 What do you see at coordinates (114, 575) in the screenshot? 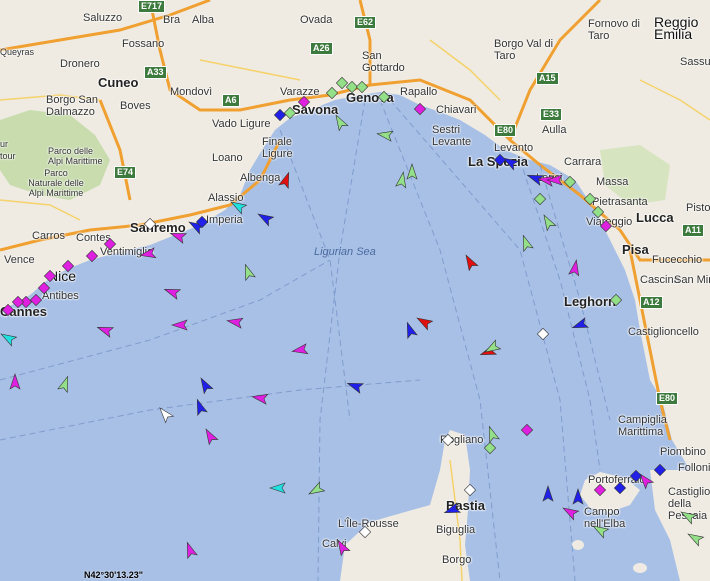
I see `coordinate-readout: N42°30'13.23"` at bounding box center [114, 575].